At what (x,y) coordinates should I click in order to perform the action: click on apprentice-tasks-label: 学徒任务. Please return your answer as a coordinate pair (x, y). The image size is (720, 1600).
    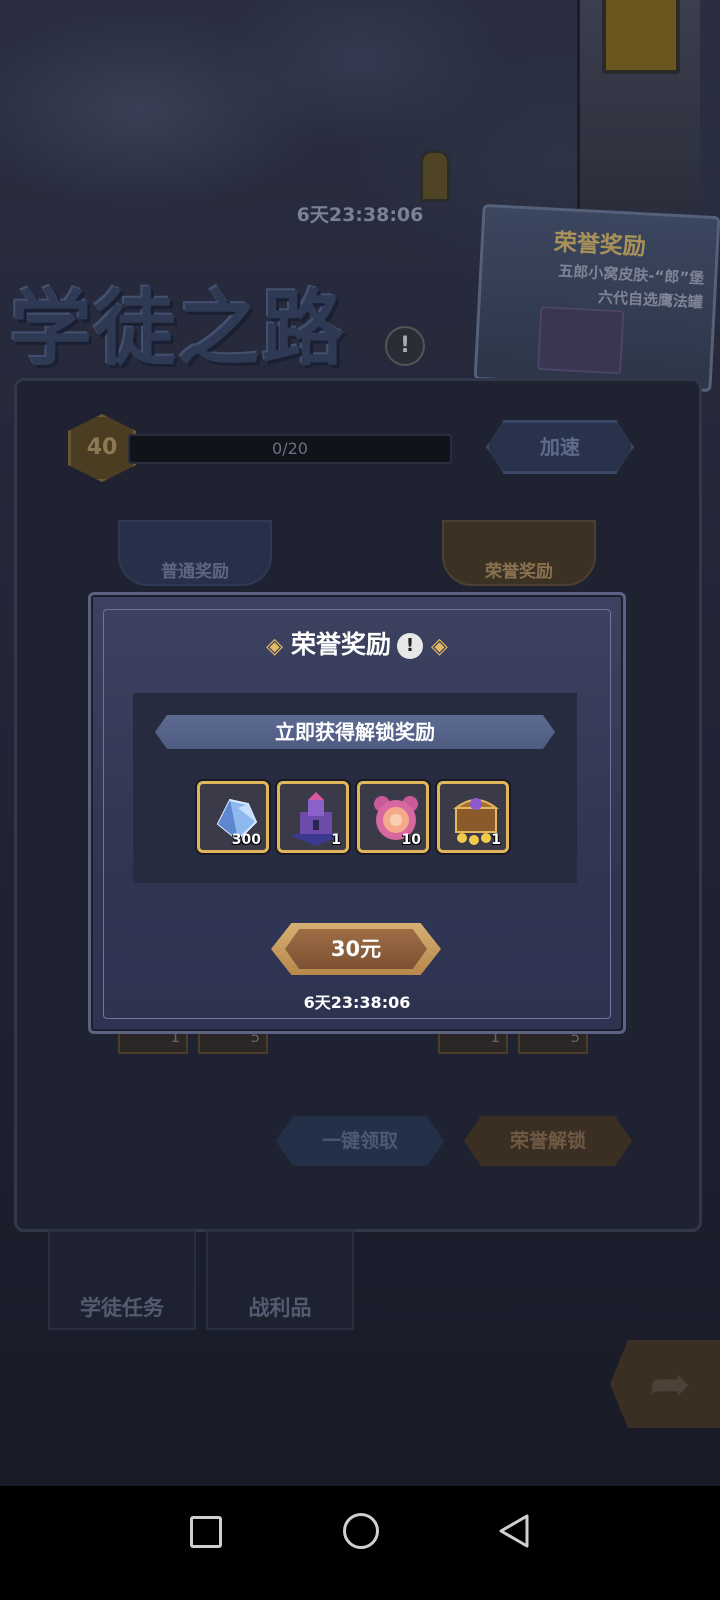
    Looking at the image, I should click on (122, 1308).